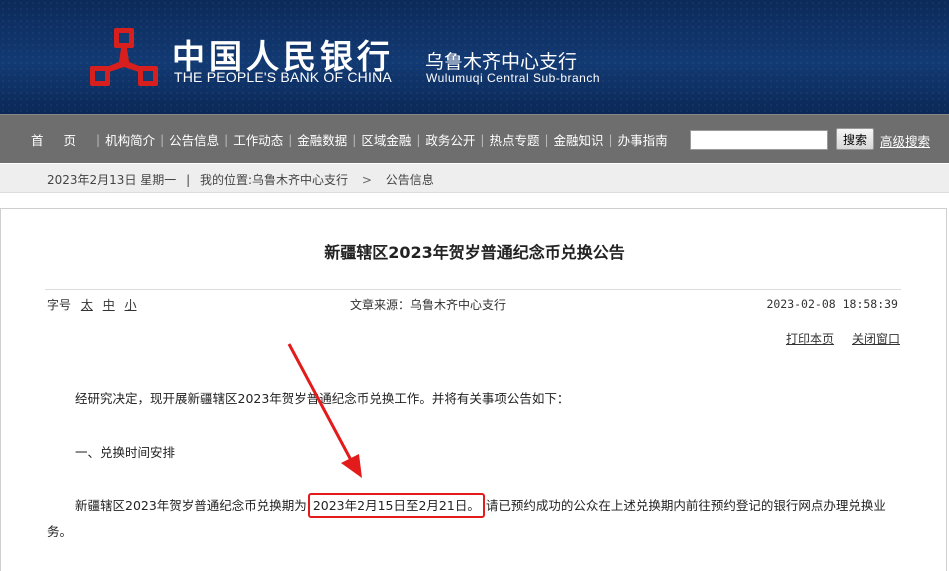  I want to click on pboc-logo-icon, so click(124, 57).